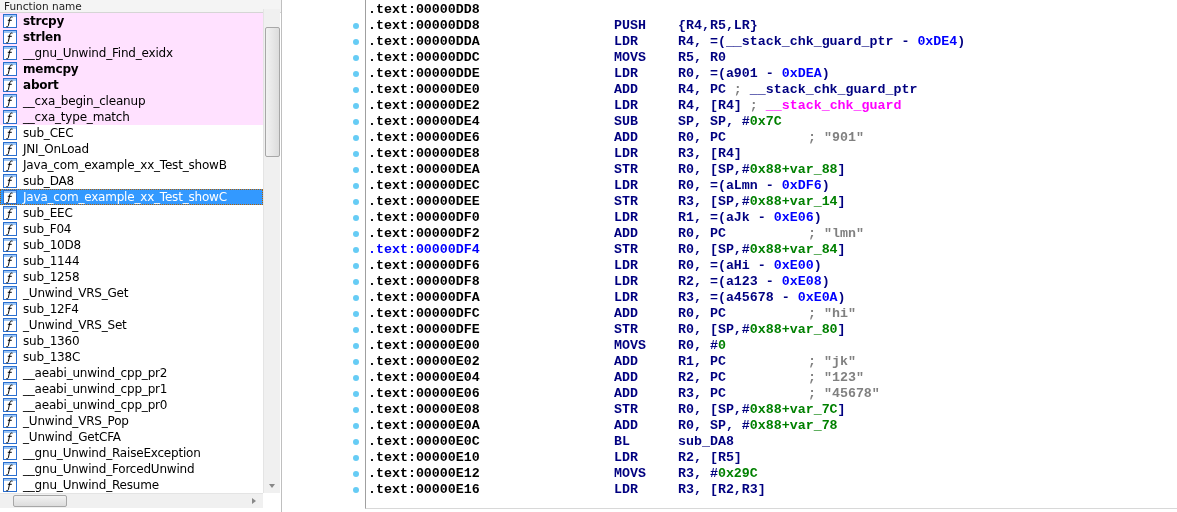  Describe the element at coordinates (131, 133) in the screenshot. I see `function-list-item: sub_CEC` at that location.